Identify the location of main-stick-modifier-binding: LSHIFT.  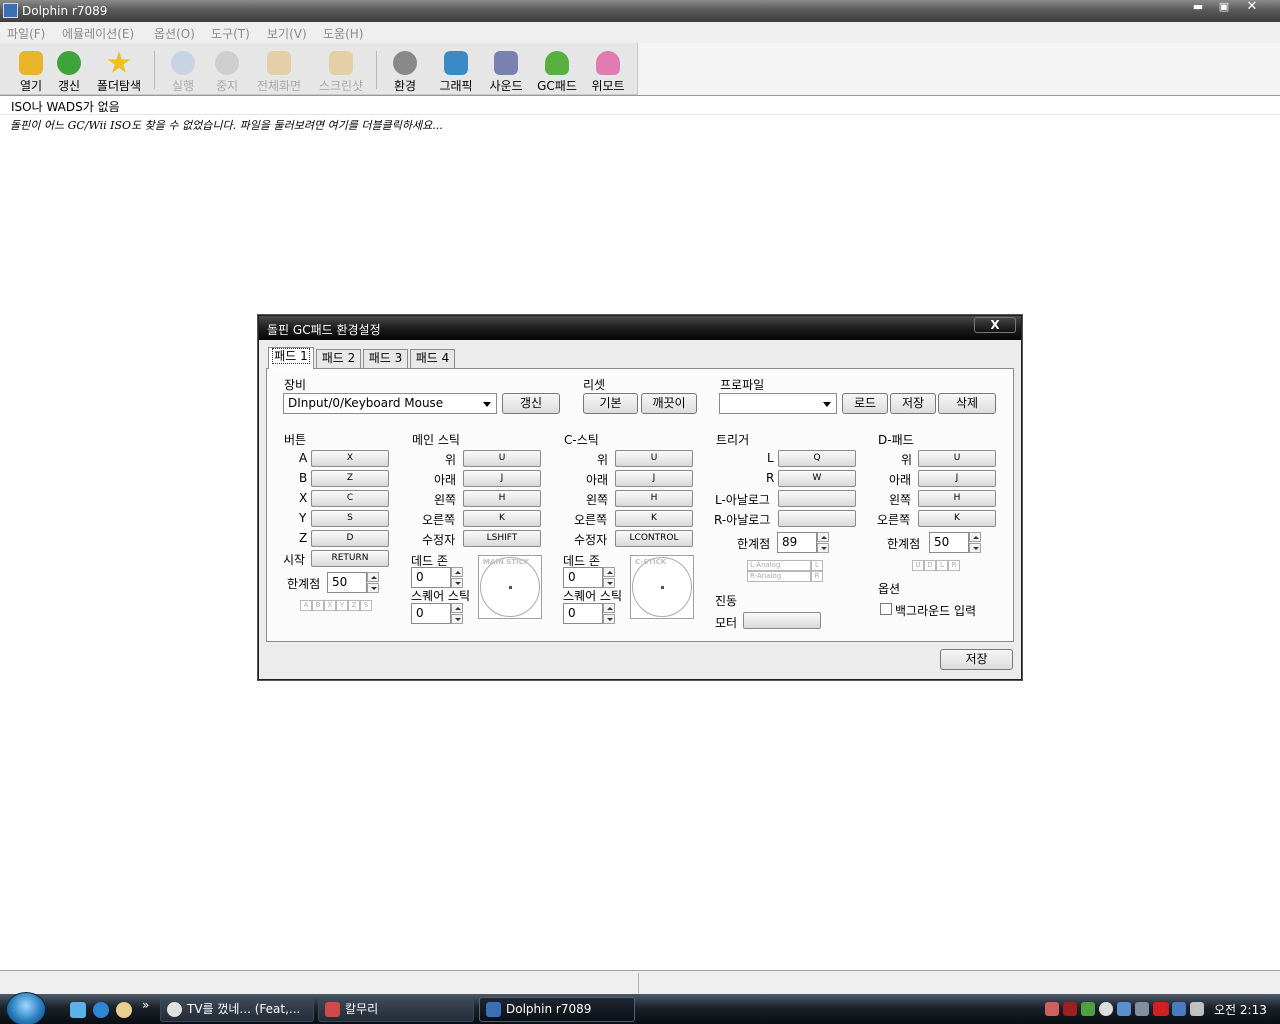
(502, 538).